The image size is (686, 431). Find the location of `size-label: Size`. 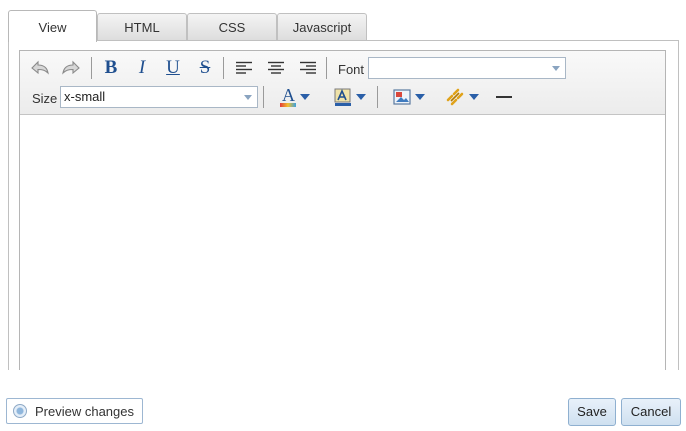

size-label: Size is located at coordinates (45, 98).